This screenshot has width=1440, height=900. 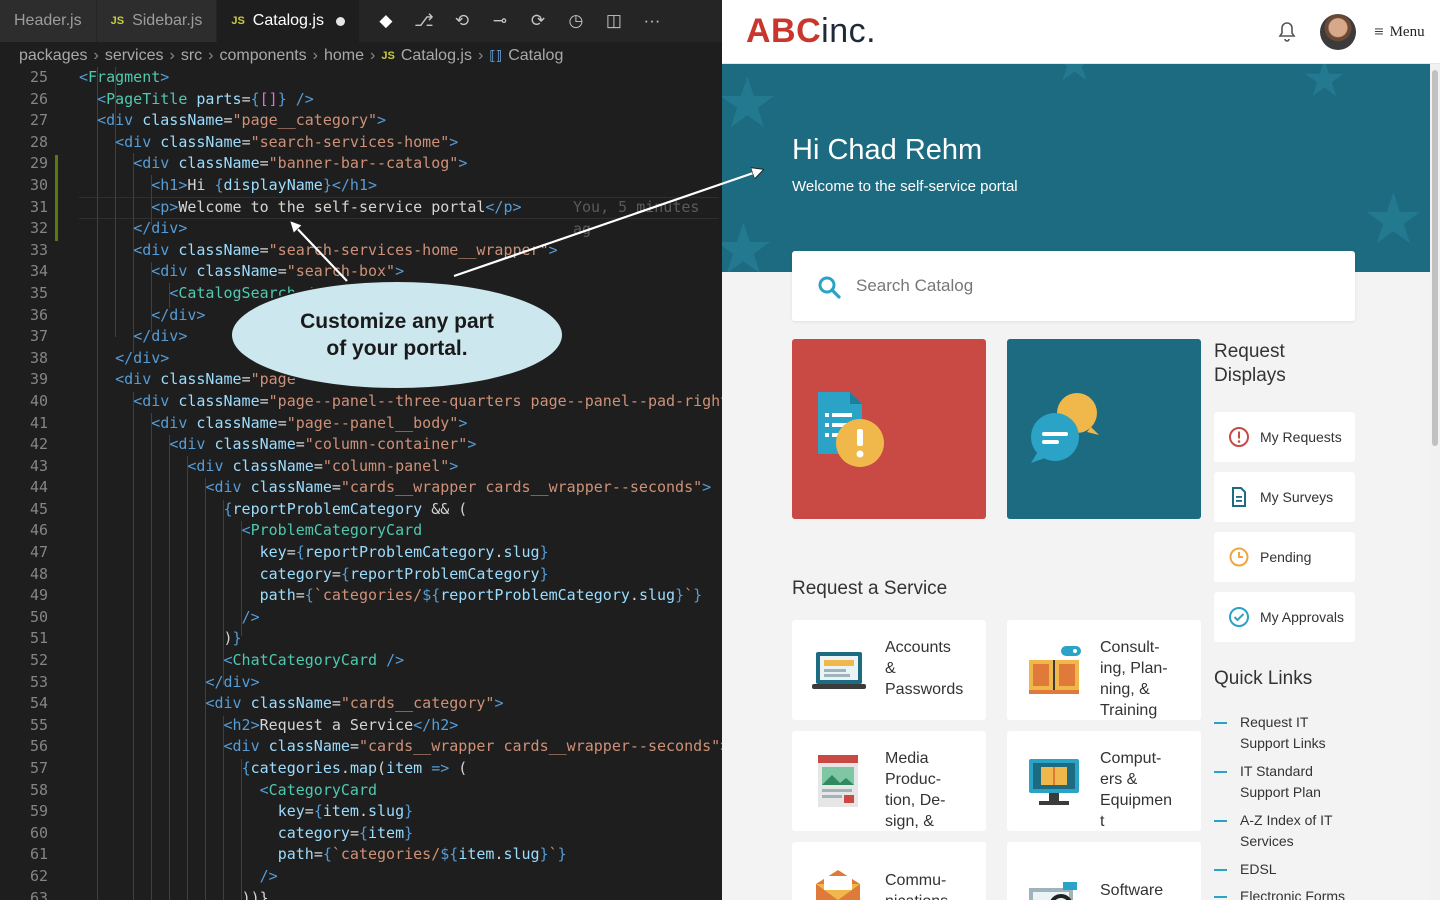 What do you see at coordinates (652, 21) in the screenshot?
I see `more-actions-icon: ···` at bounding box center [652, 21].